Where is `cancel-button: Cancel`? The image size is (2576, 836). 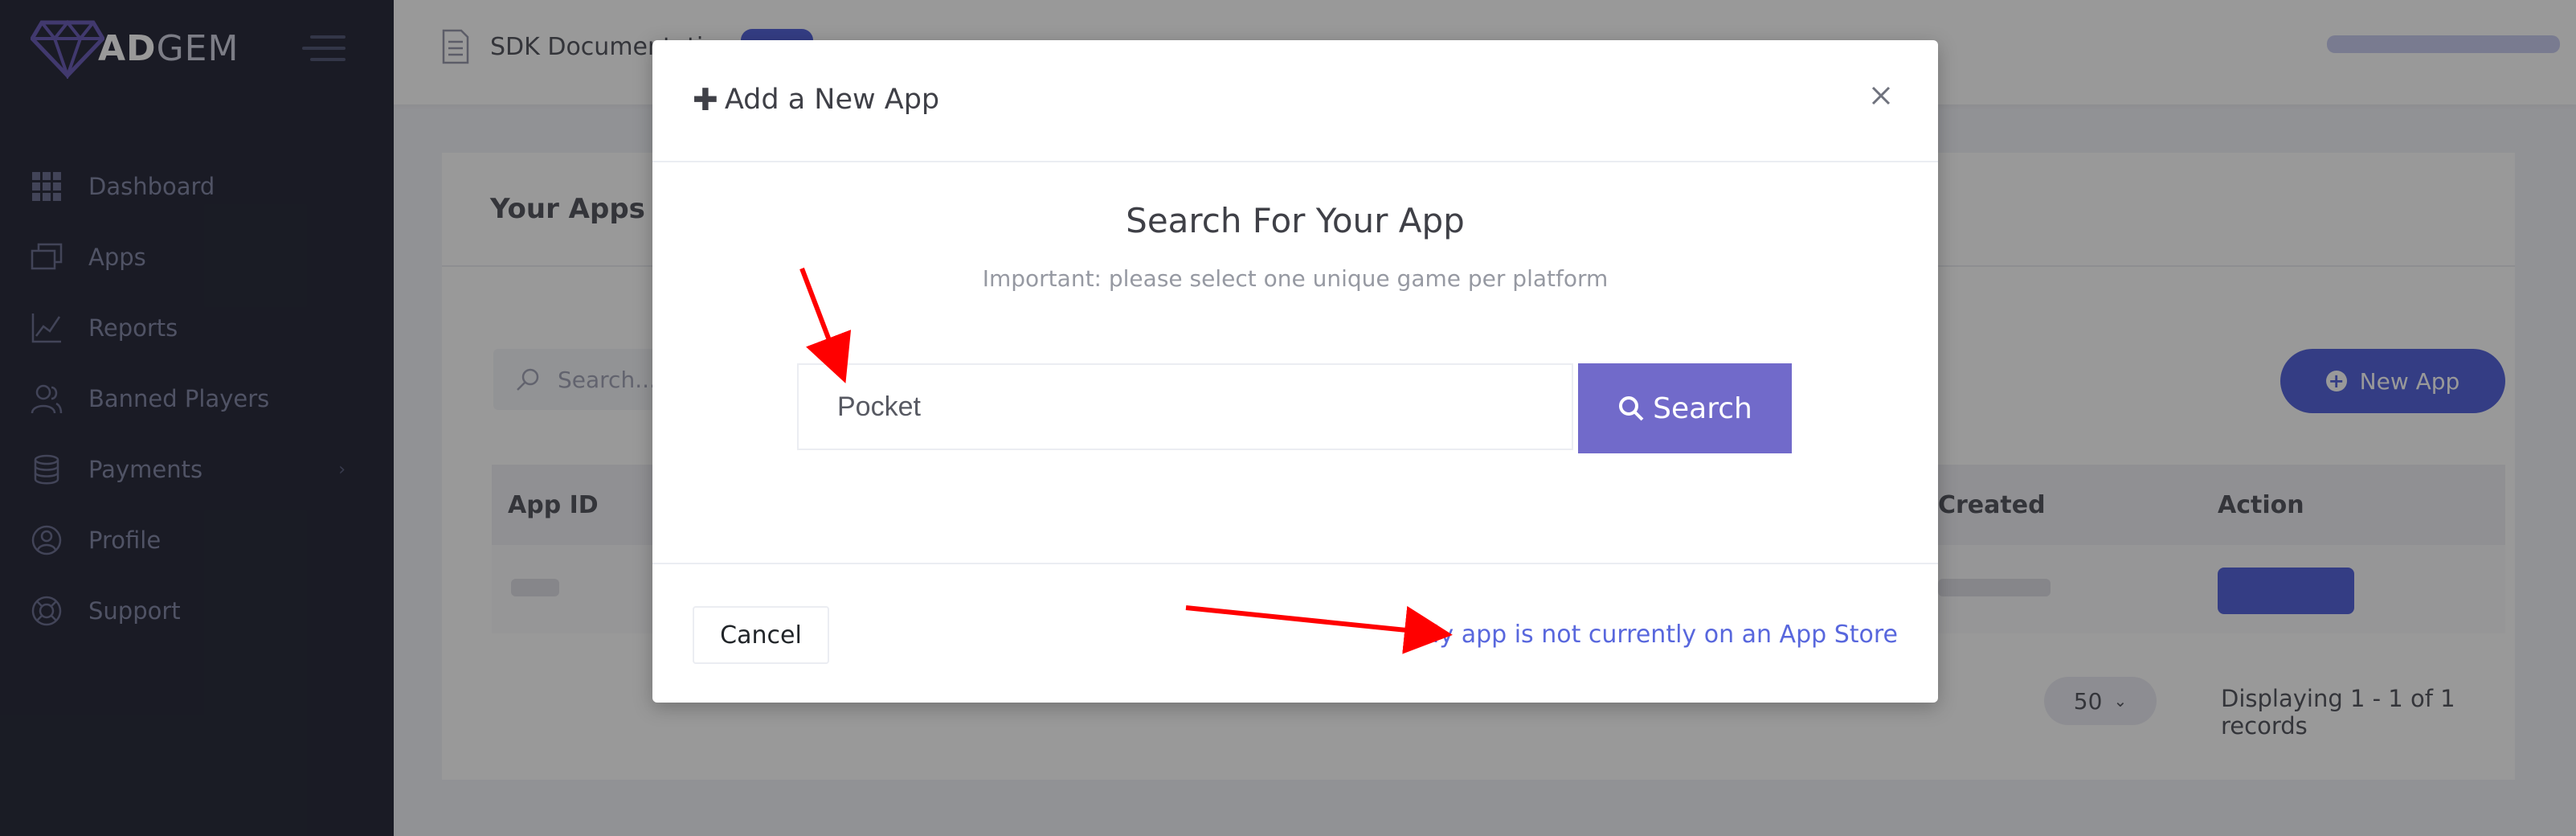 cancel-button: Cancel is located at coordinates (761, 635).